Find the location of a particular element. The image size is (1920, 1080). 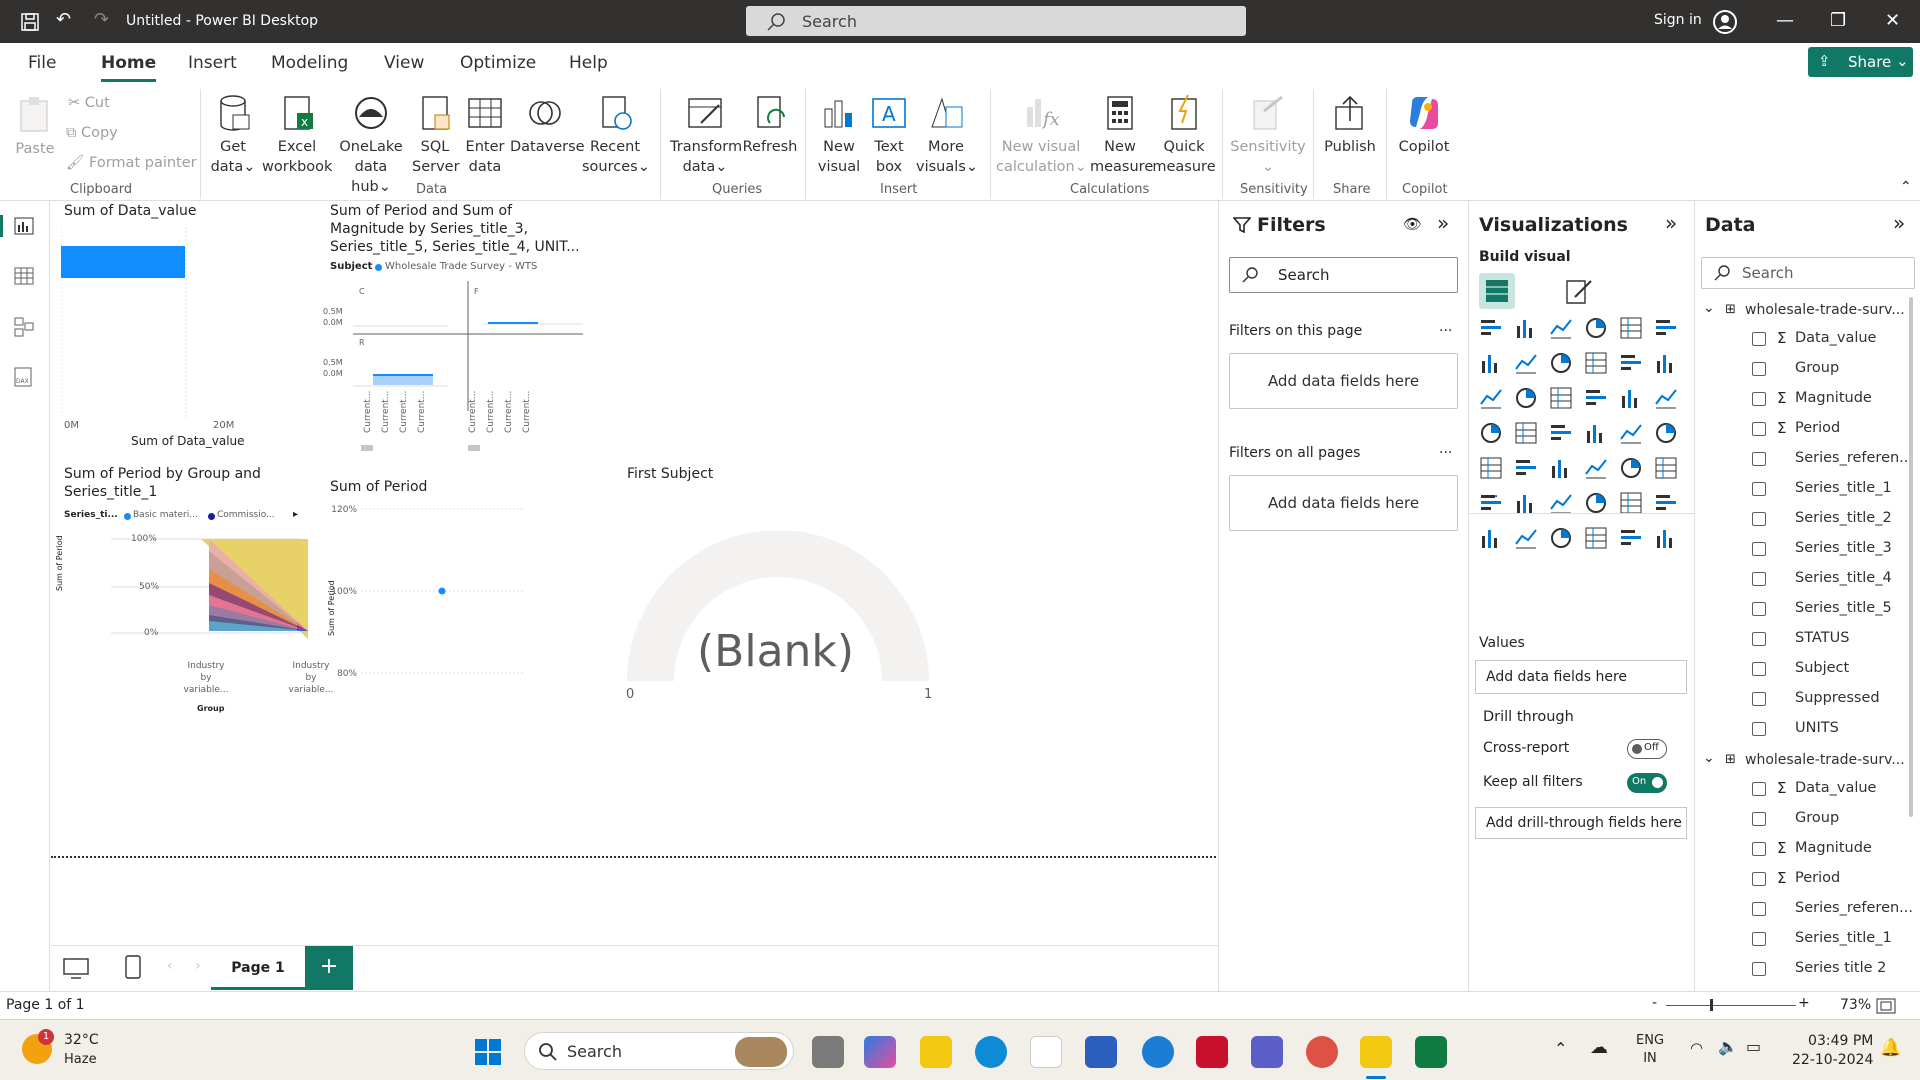

field-item: Σ Magnitude is located at coordinates (1800, 399).